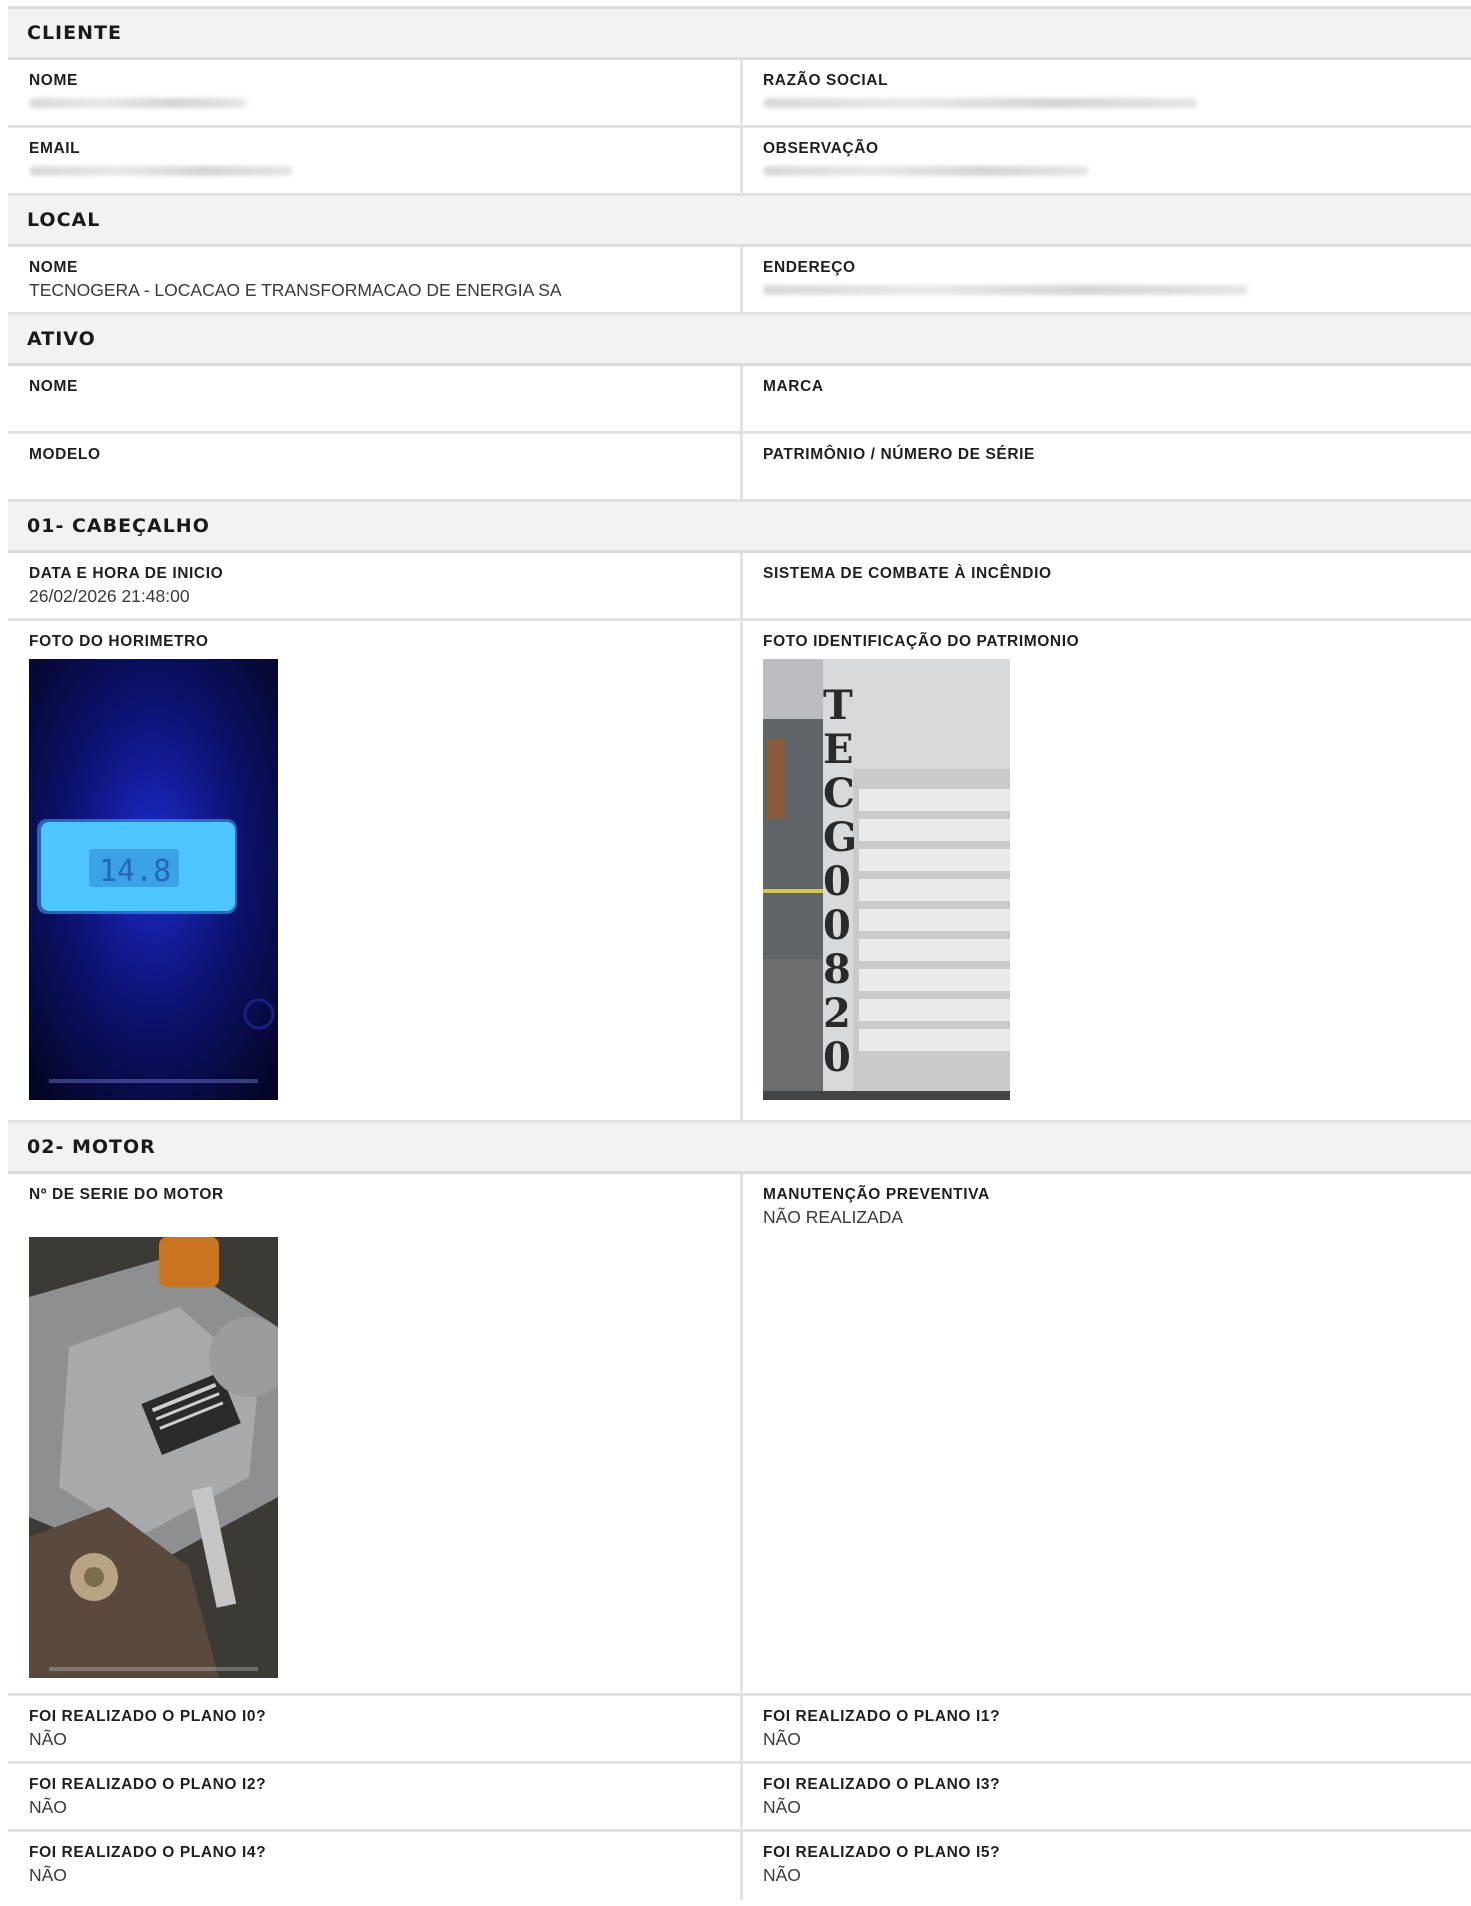 The width and height of the screenshot is (1471, 1906). Describe the element at coordinates (882, 1716) in the screenshot. I see `field-label: FOI REALIZADO O PLANO I1?` at that location.